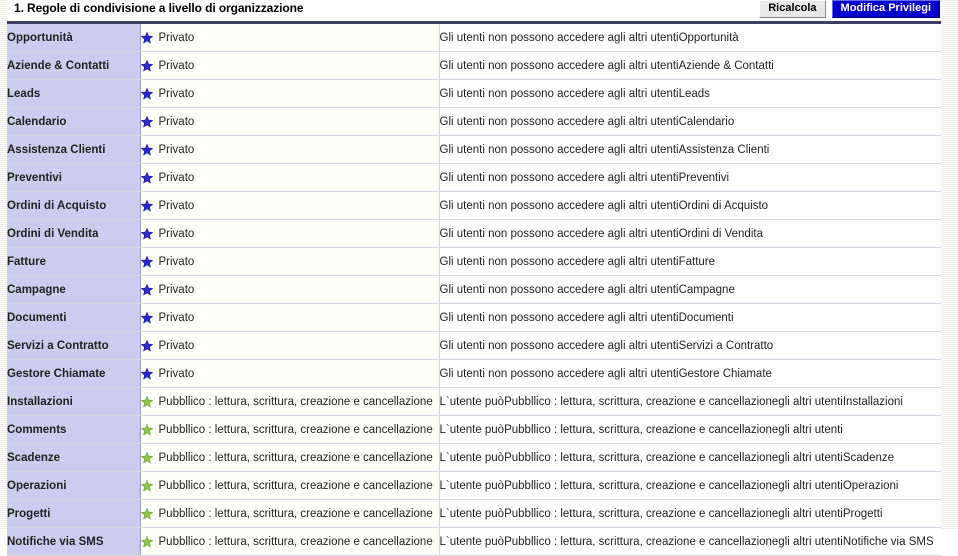 The image size is (958, 556). What do you see at coordinates (885, 9) in the screenshot?
I see `edit-privileges-button: Modifica Privilegi` at bounding box center [885, 9].